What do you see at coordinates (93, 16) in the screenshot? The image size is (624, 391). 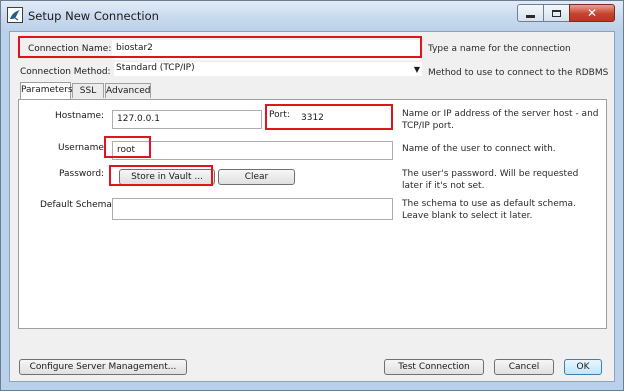 I see `window-title: Setup New Connection` at bounding box center [93, 16].